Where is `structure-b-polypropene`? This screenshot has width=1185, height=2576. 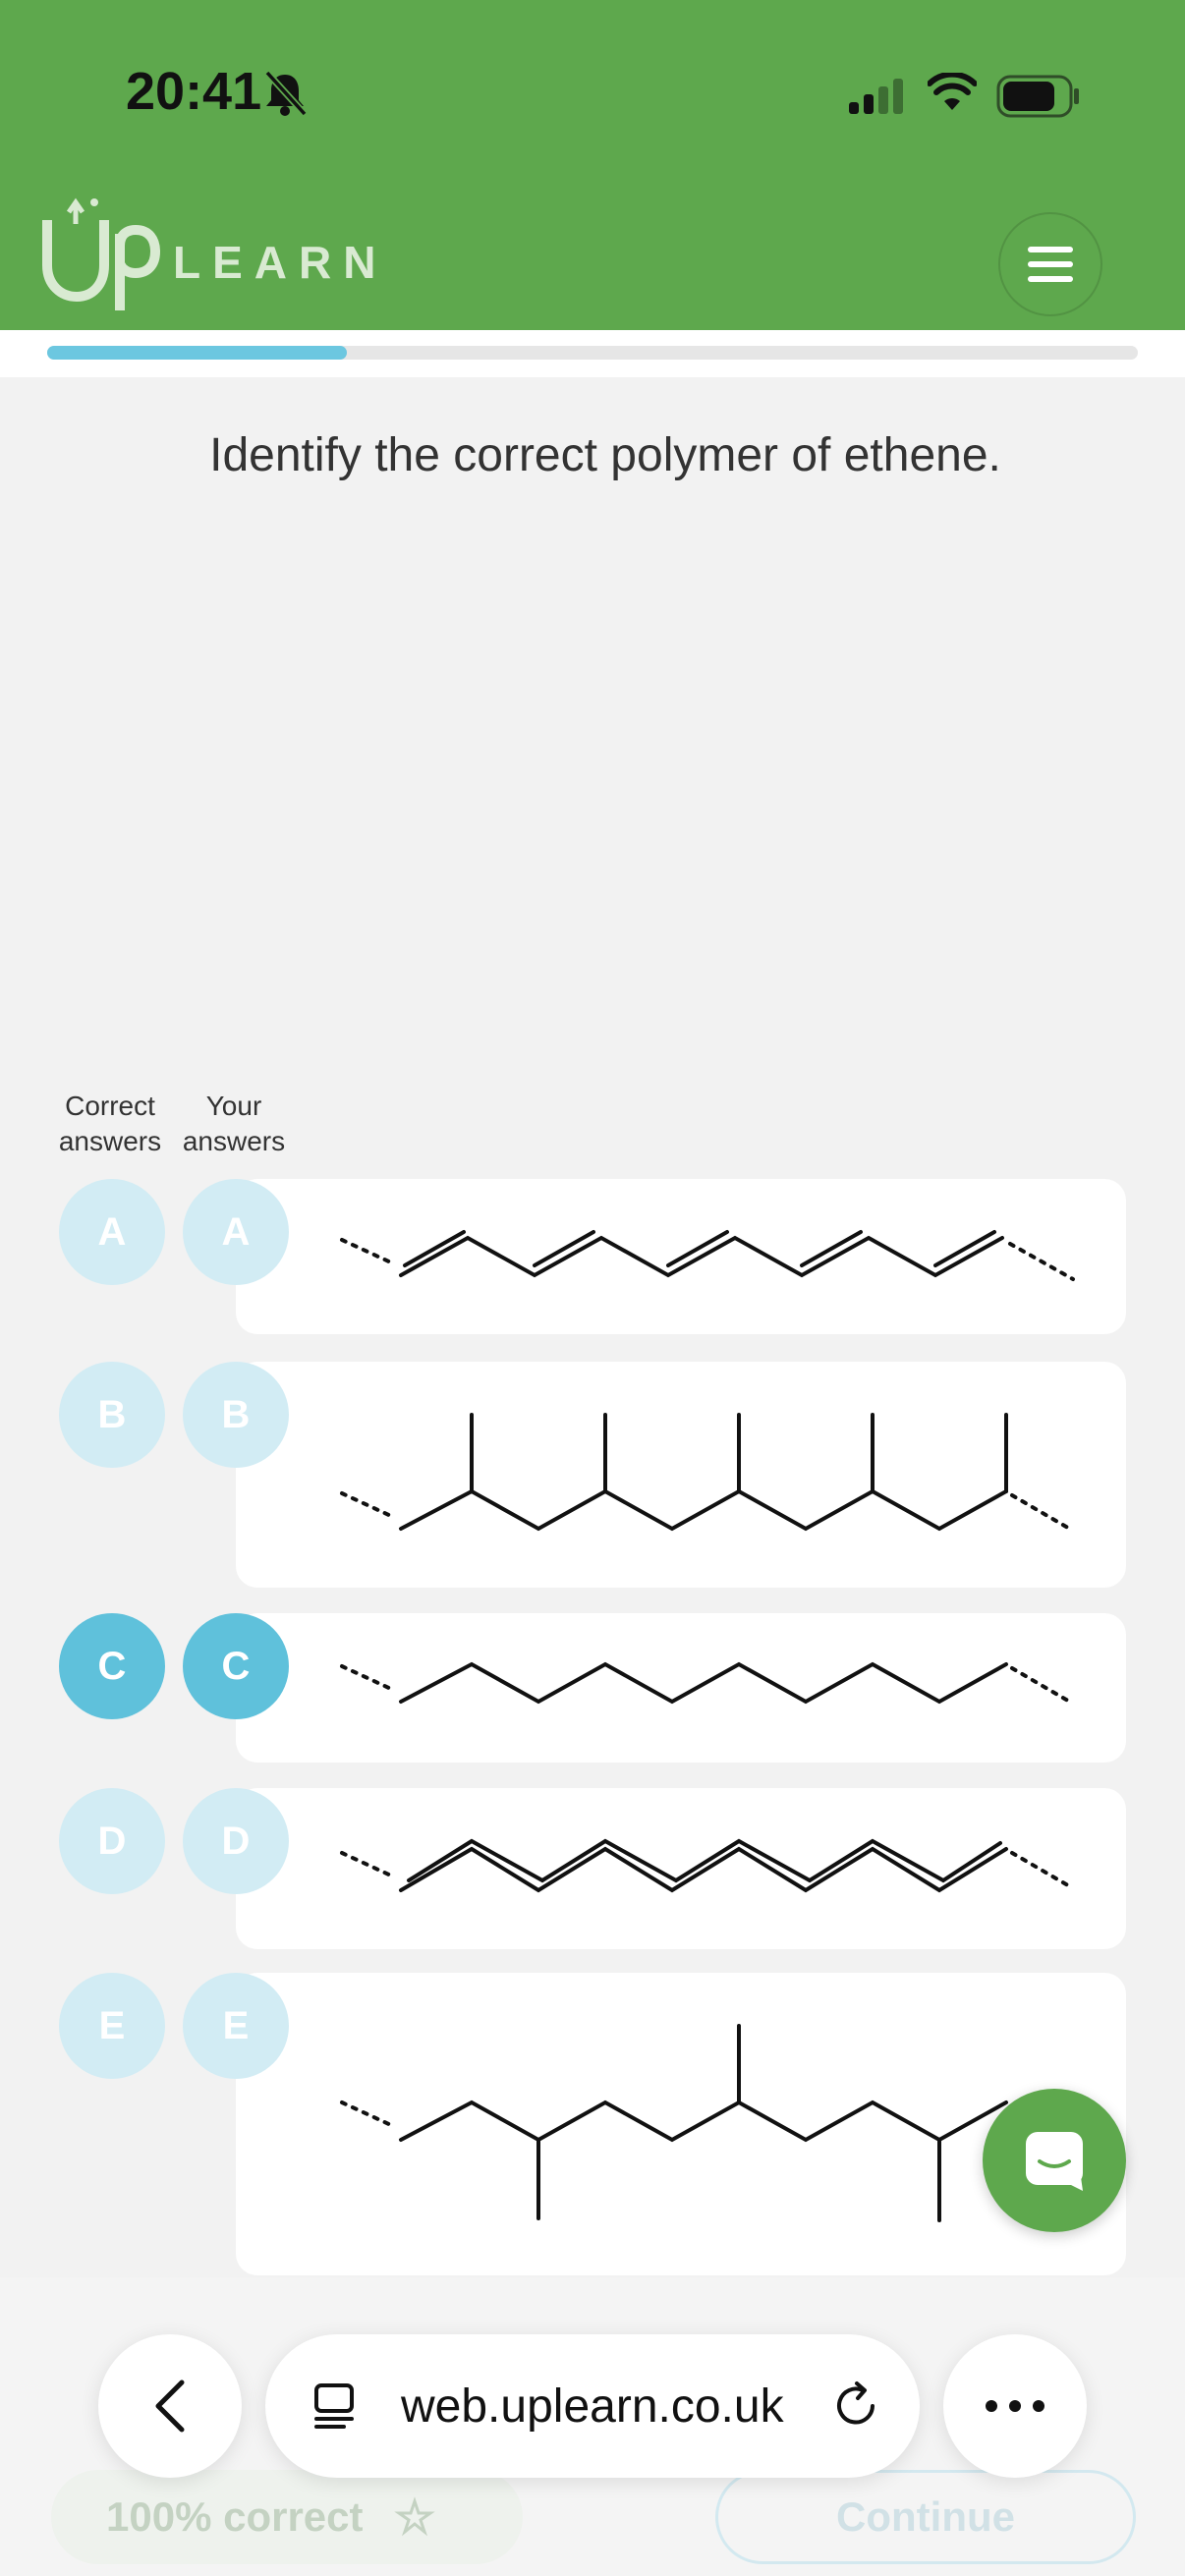
structure-b-polypropene is located at coordinates (708, 1473).